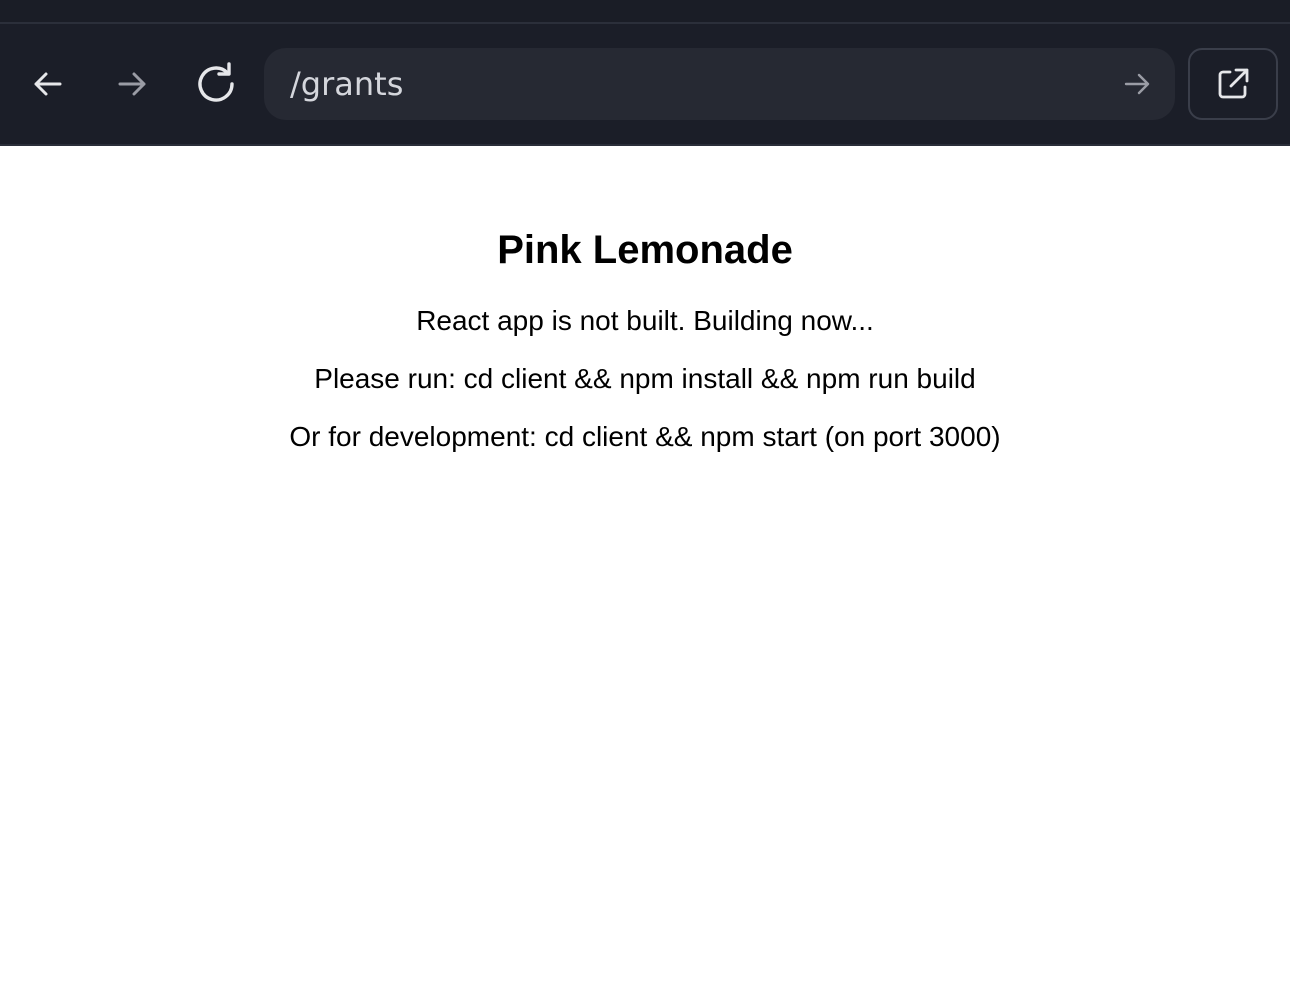 Image resolution: width=1290 pixels, height=996 pixels. Describe the element at coordinates (690, 84) in the screenshot. I see `url-input` at that location.